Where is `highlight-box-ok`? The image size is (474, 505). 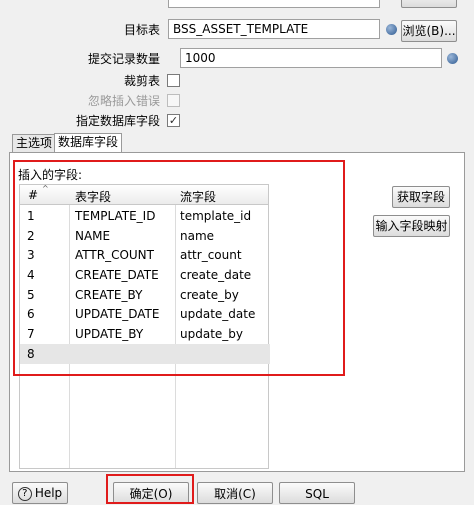 highlight-box-ok is located at coordinates (150, 489).